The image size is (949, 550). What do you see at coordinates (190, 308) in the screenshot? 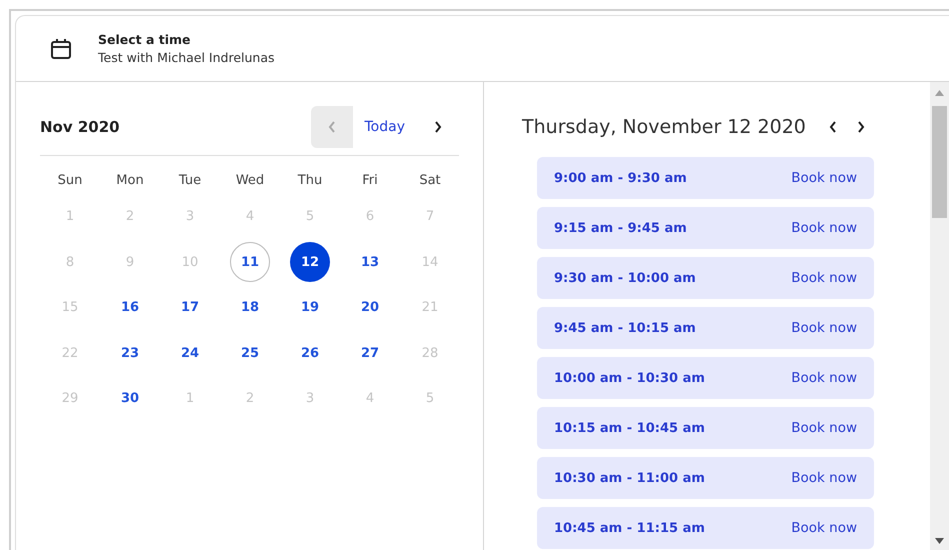
I see `calendar-day: 17` at bounding box center [190, 308].